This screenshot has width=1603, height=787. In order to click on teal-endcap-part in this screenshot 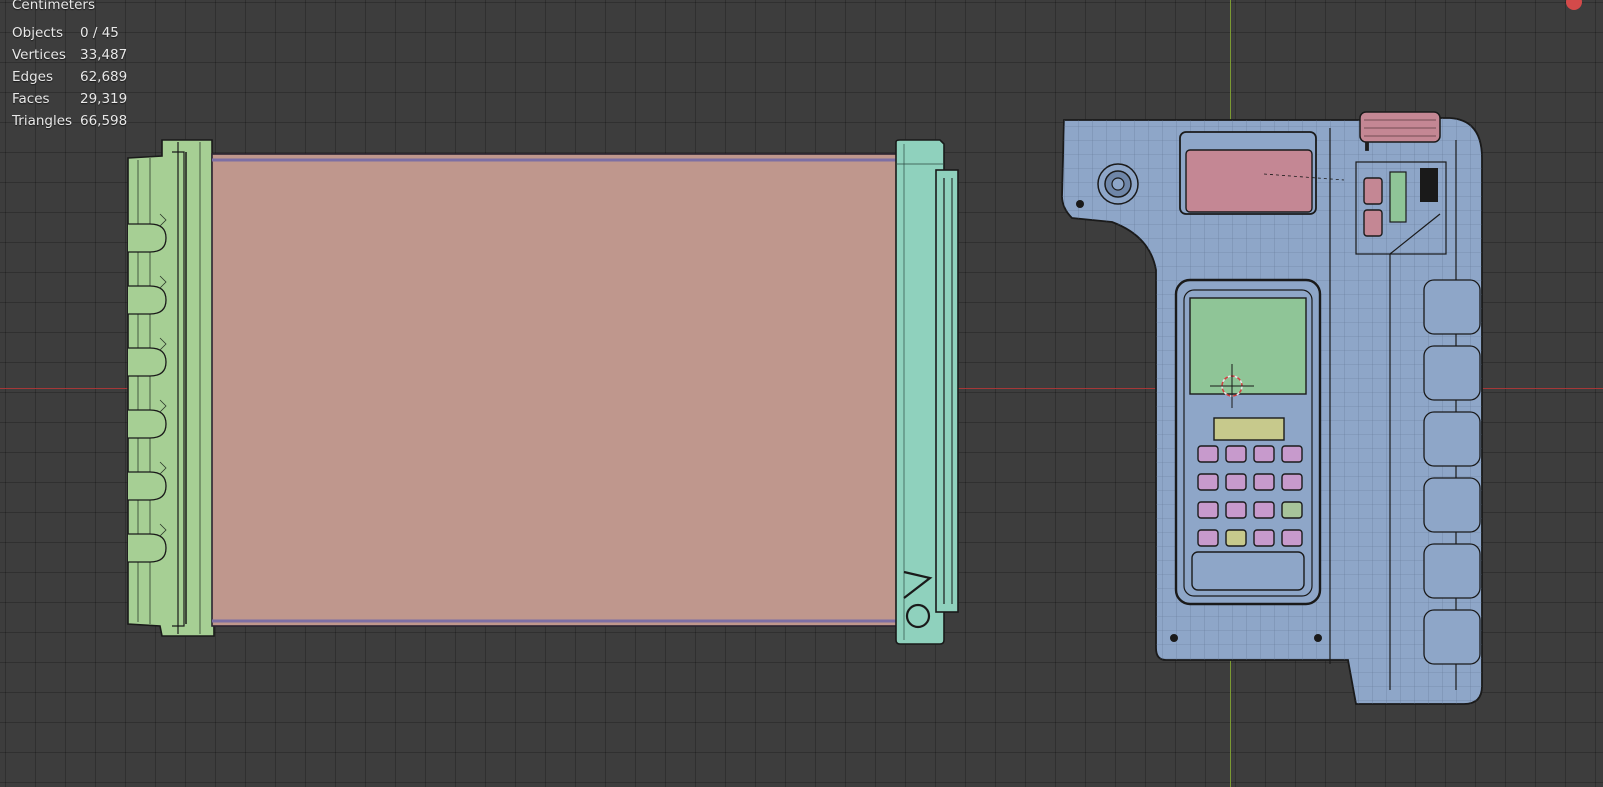, I will do `click(927, 392)`.